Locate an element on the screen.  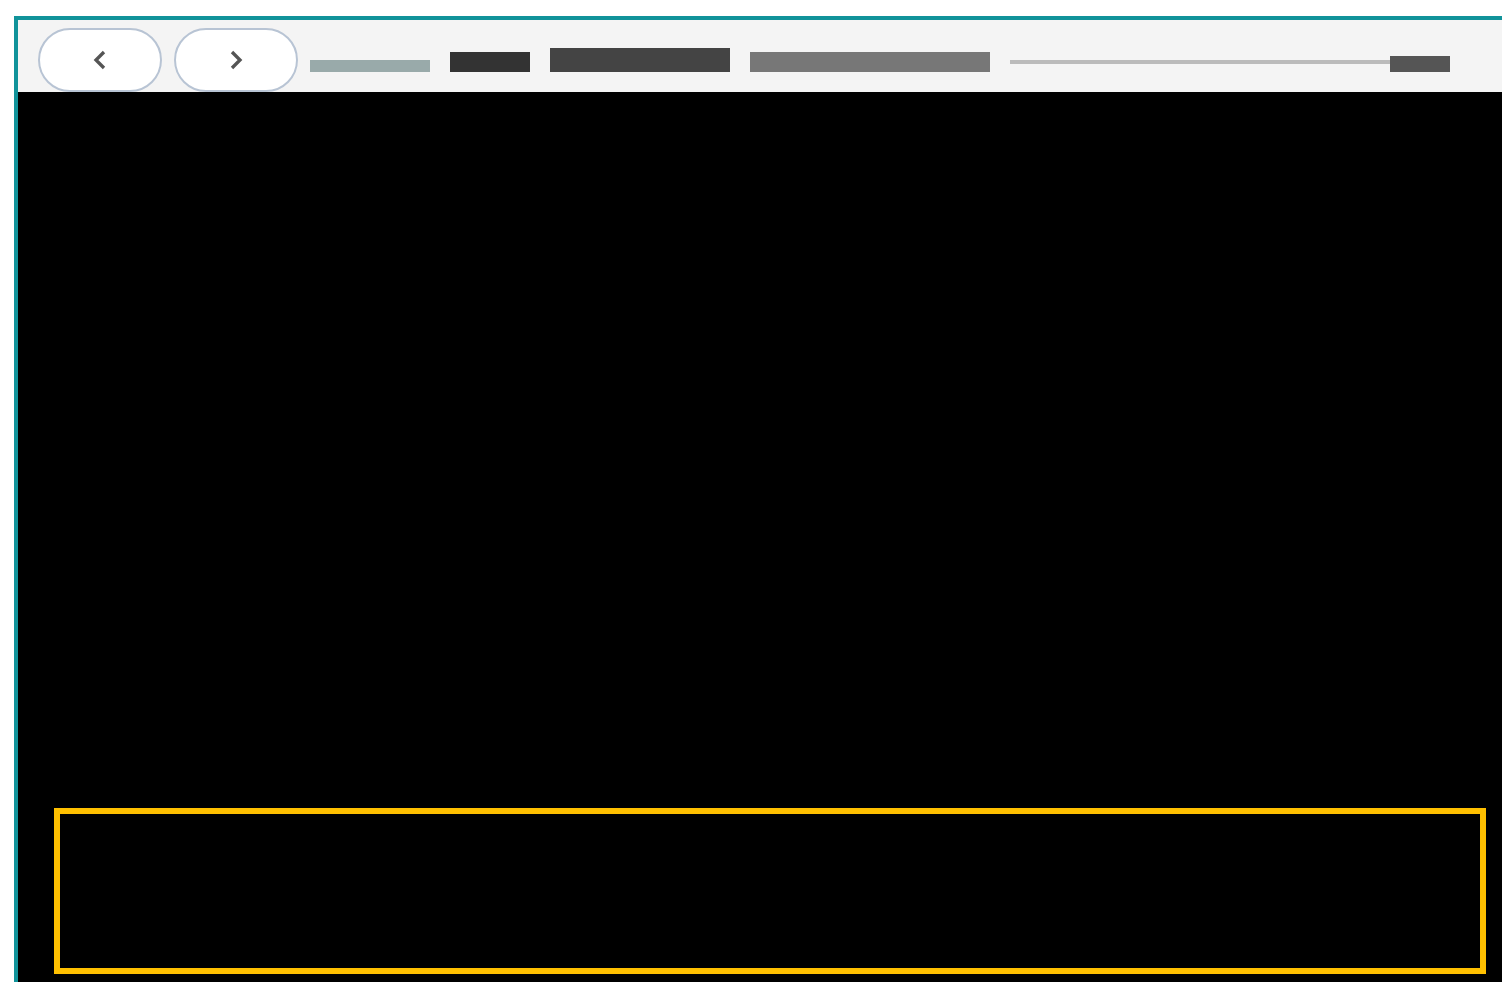
forward-button is located at coordinates (236, 60).